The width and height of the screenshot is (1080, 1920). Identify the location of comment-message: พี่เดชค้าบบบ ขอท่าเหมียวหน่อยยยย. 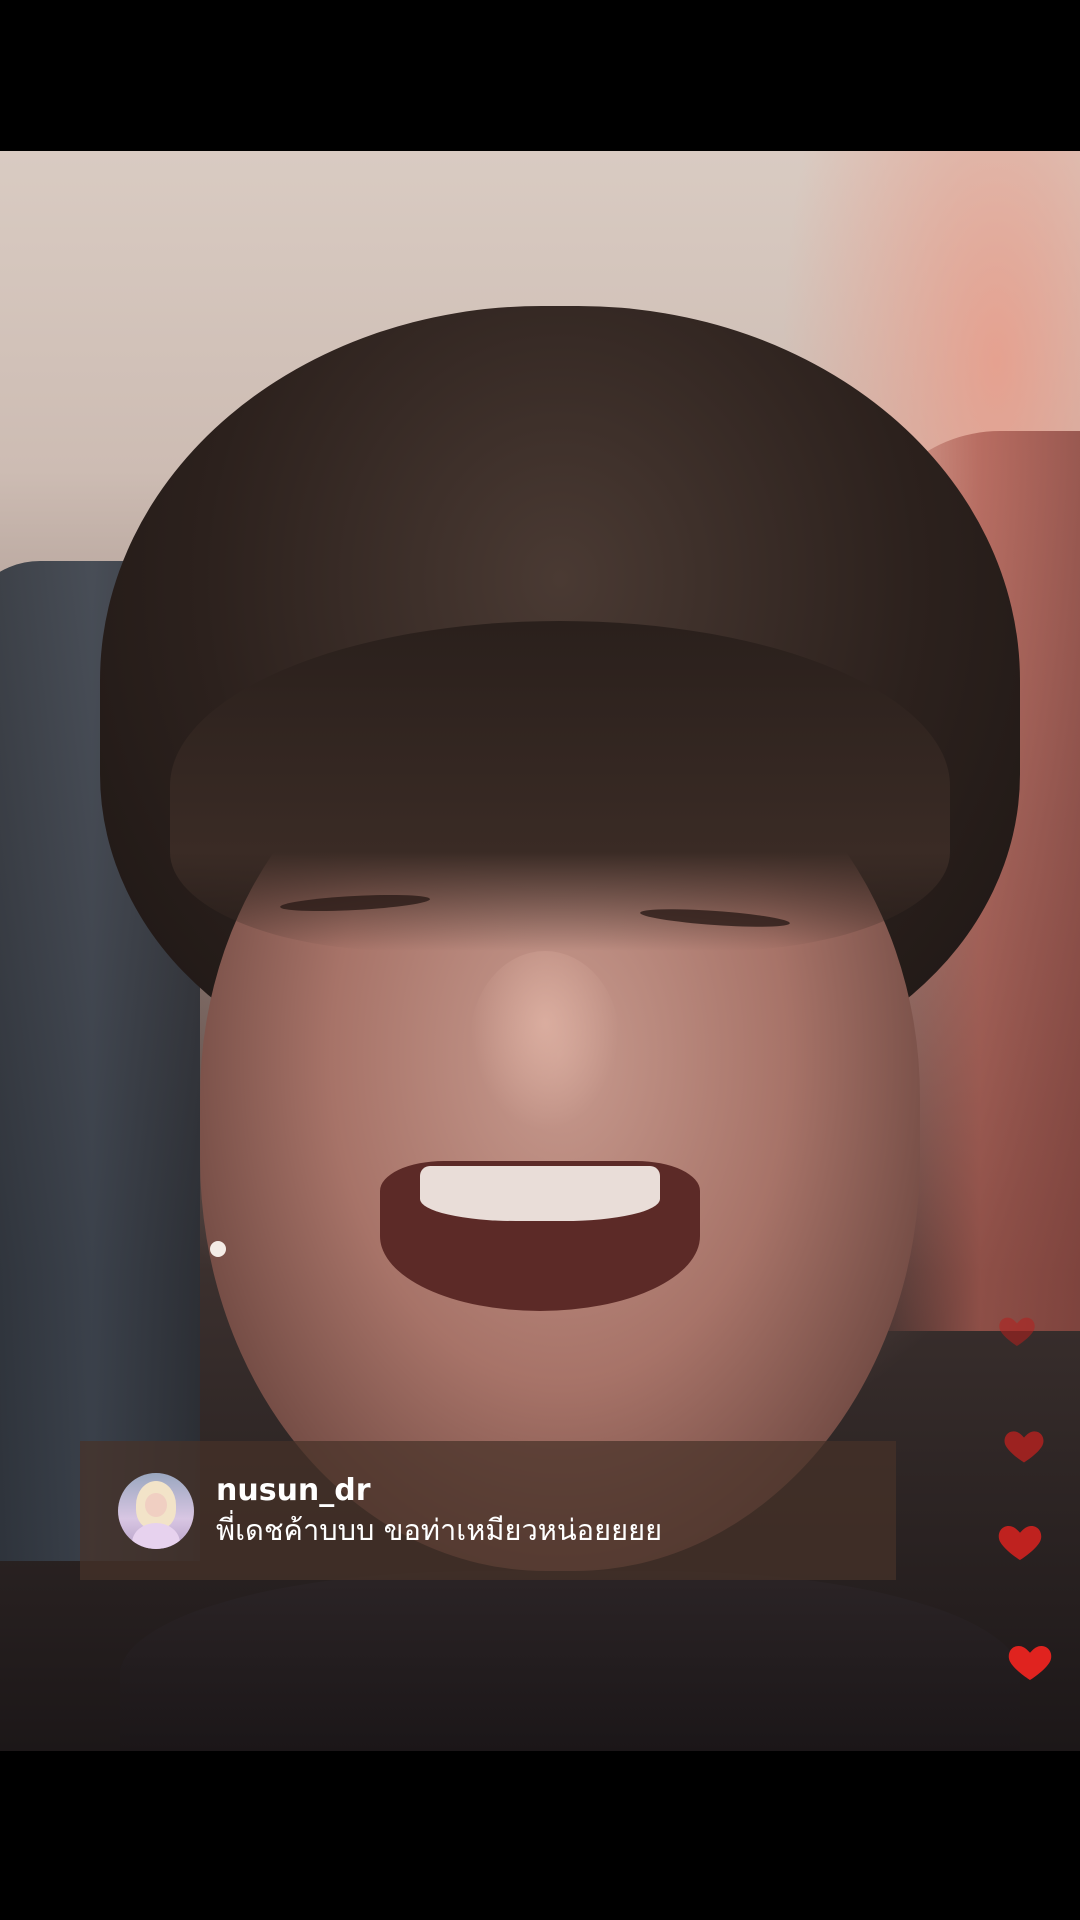
(439, 1529).